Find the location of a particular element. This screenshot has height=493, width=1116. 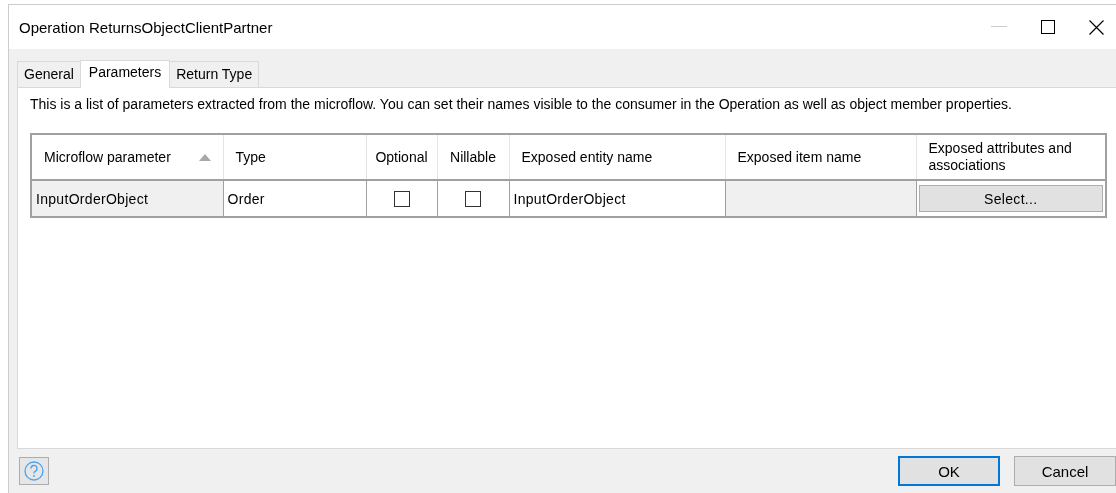

table-cell: InputOrderObject is located at coordinates (127, 198).